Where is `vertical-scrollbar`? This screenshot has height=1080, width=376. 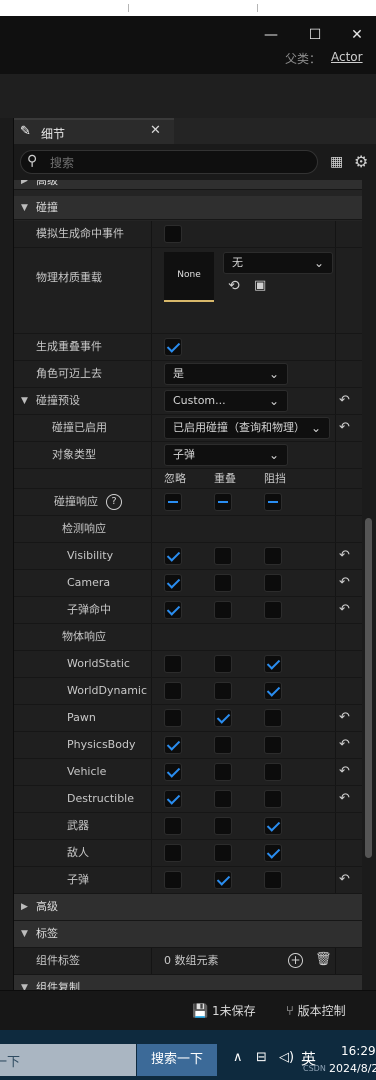
vertical-scrollbar is located at coordinates (369, 585).